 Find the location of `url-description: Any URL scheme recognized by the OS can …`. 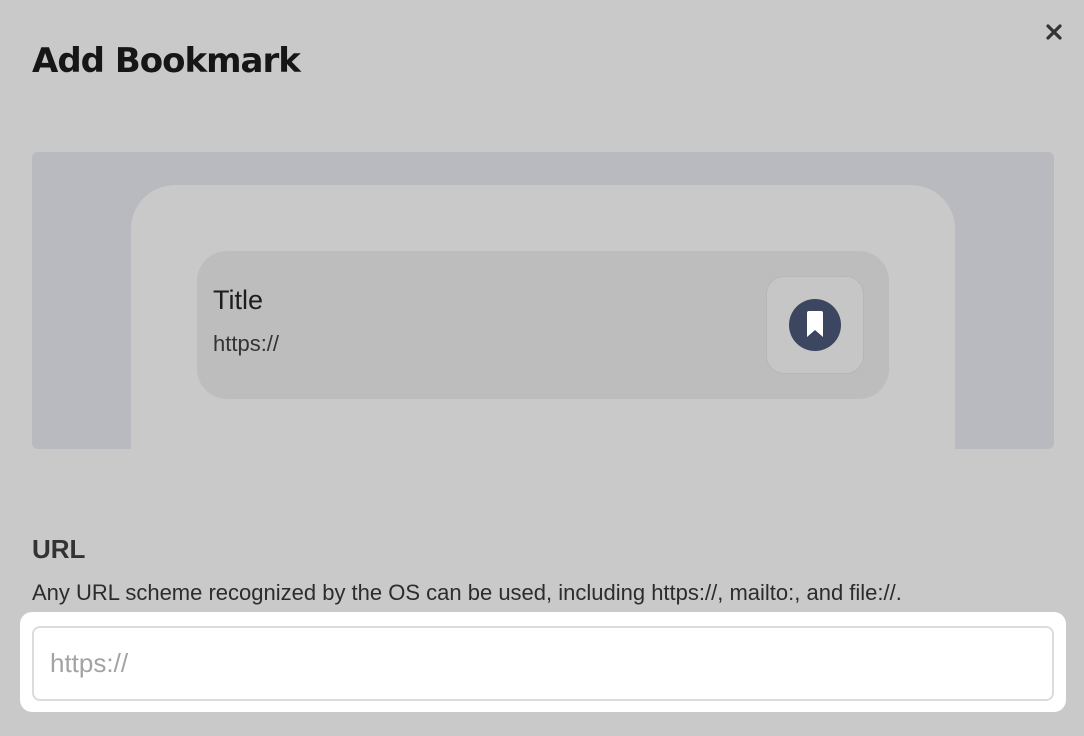

url-description: Any URL scheme recognized by the OS can … is located at coordinates (467, 592).